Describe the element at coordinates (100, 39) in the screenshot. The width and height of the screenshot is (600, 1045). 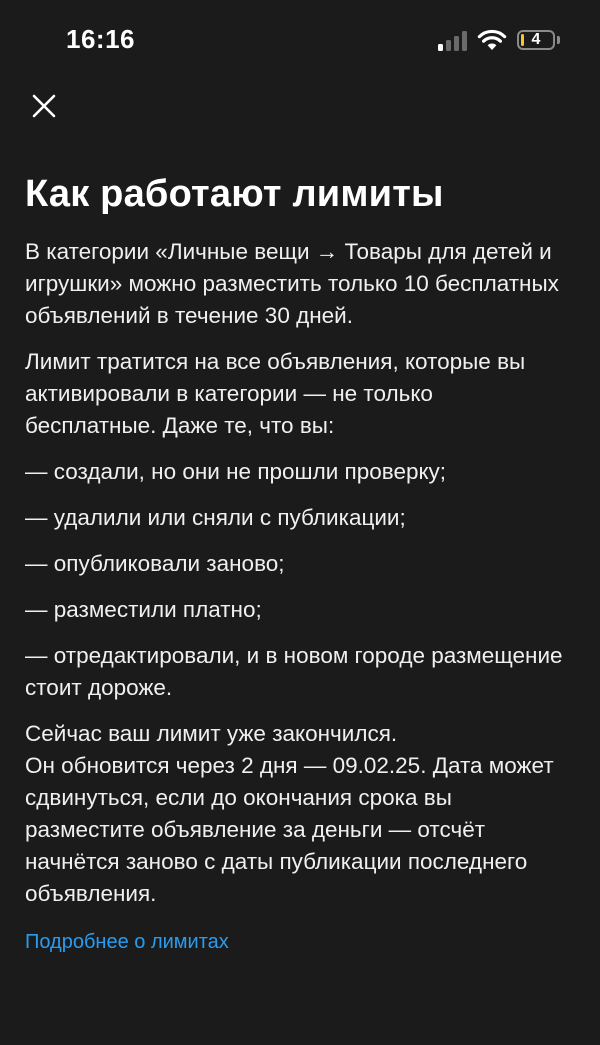
I see `status-time: 16:16` at that location.